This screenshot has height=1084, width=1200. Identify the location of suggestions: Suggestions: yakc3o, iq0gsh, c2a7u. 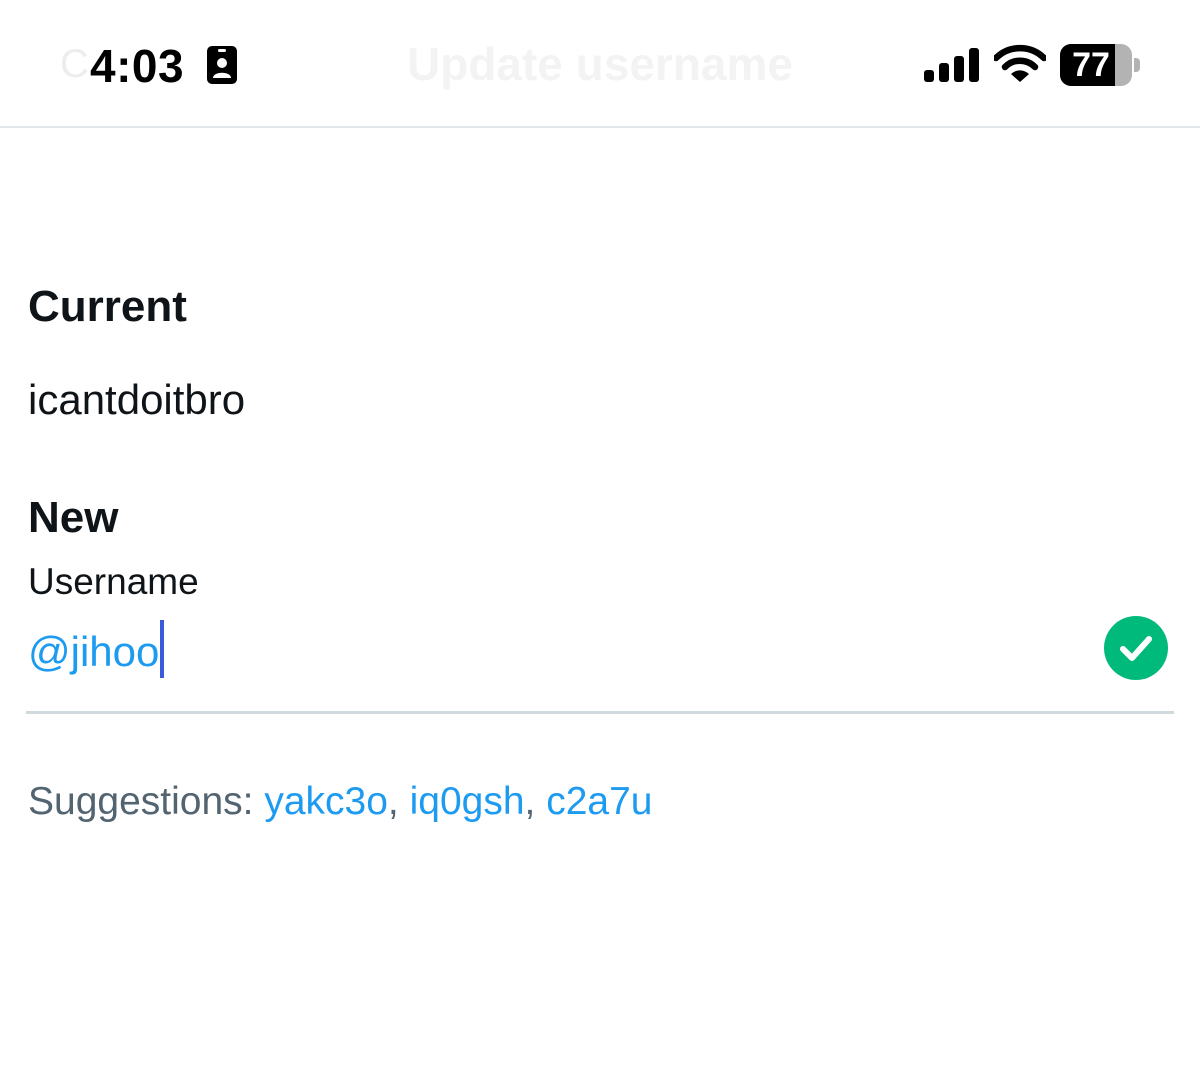
(340, 802).